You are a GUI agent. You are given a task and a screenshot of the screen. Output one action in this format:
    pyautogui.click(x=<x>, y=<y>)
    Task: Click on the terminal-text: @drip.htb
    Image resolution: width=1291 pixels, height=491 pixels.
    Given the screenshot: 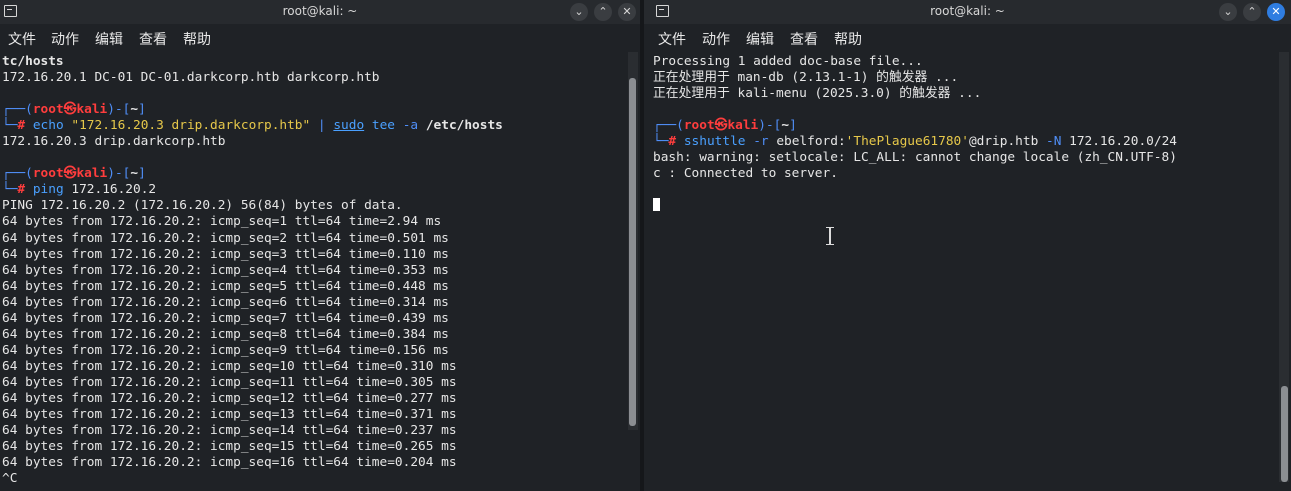 What is the action you would take?
    pyautogui.click(x=1007, y=142)
    